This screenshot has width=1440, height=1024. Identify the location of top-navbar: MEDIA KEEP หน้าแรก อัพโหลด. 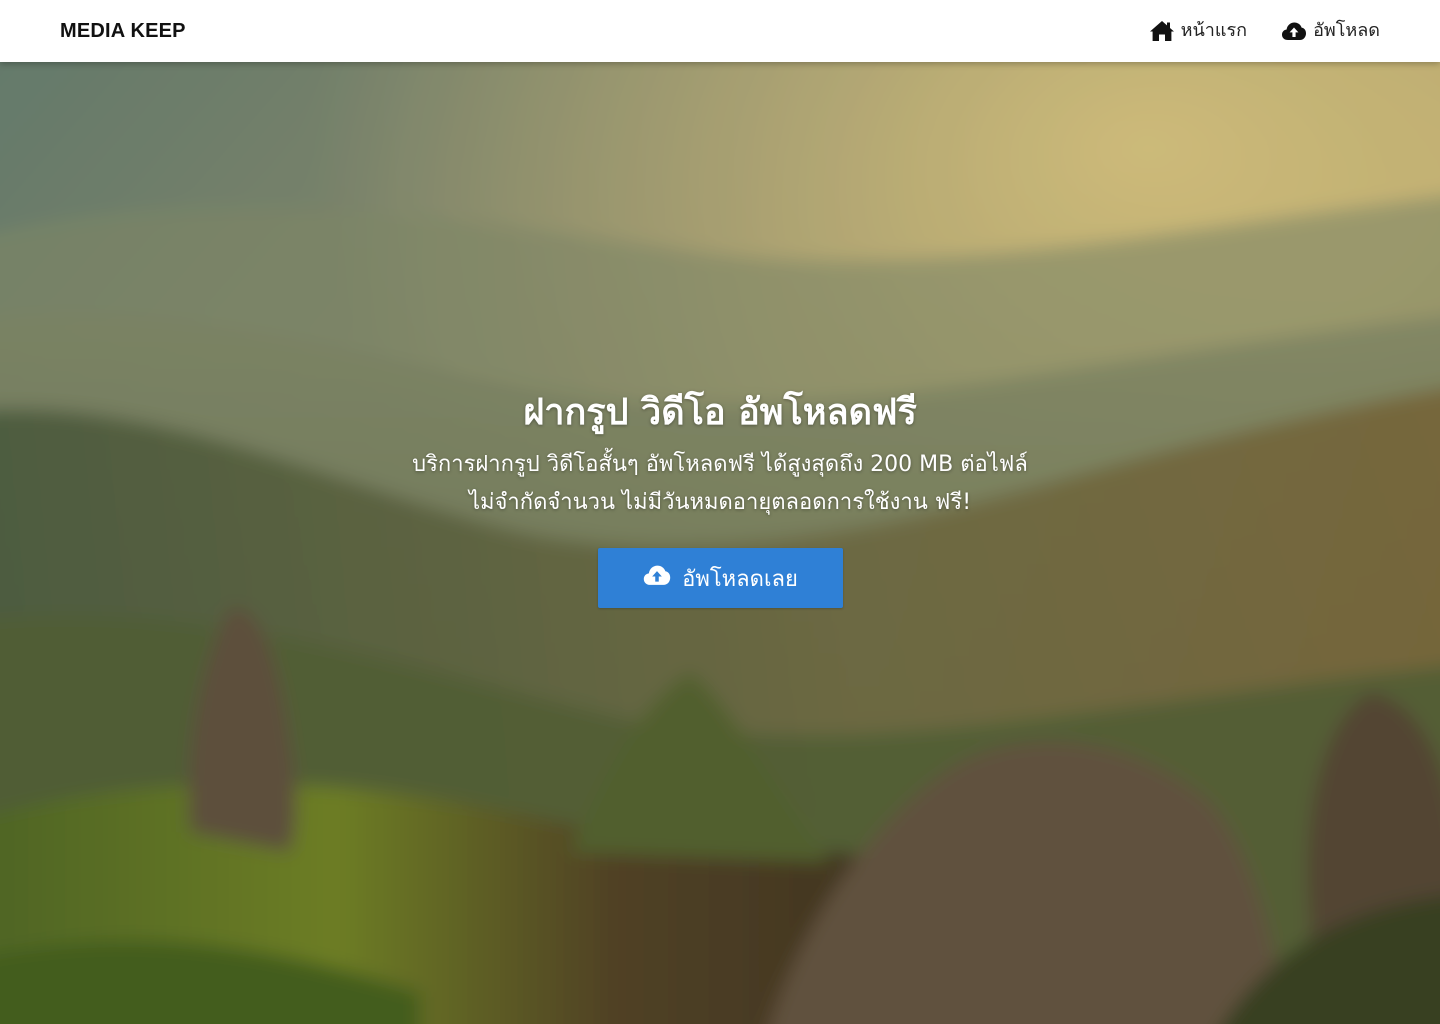
(720, 31).